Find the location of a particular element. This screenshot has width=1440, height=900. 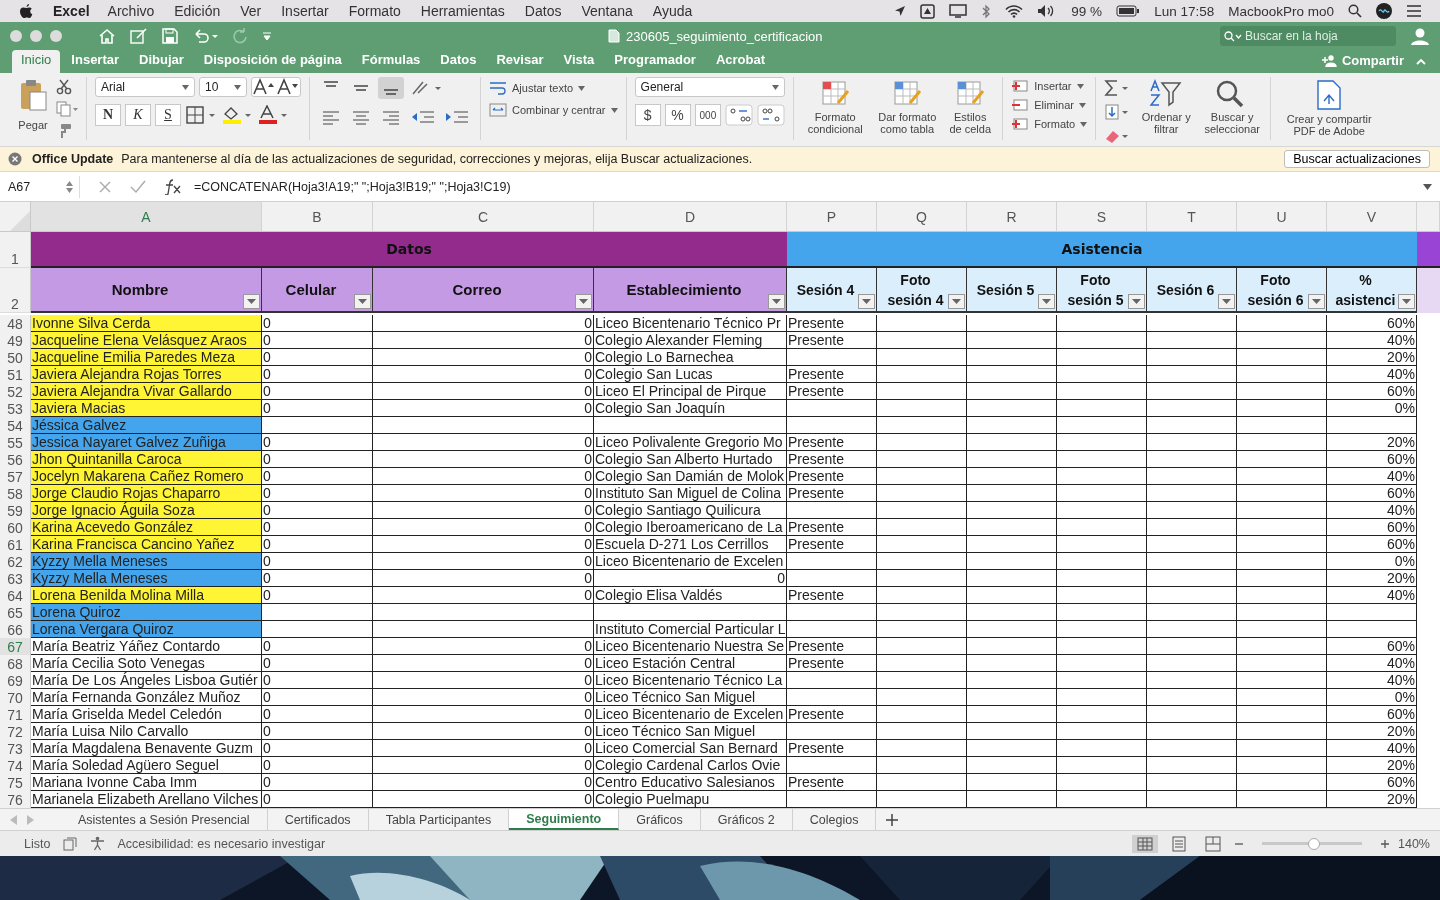

row-header: 64 is located at coordinates (15, 595).